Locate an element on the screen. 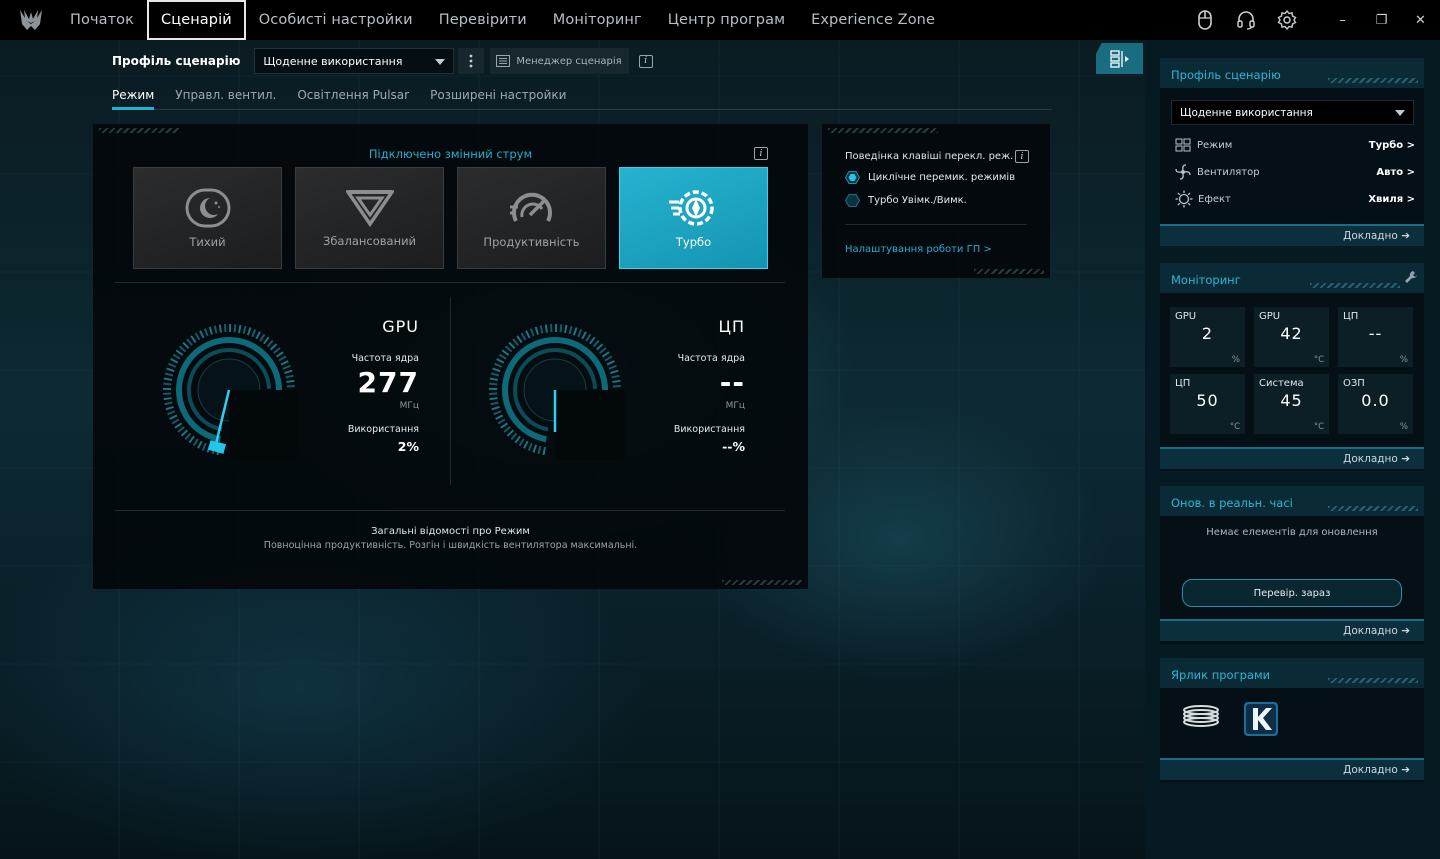  profile-row-fan: Вентилятор Авто > is located at coordinates (1295, 172).